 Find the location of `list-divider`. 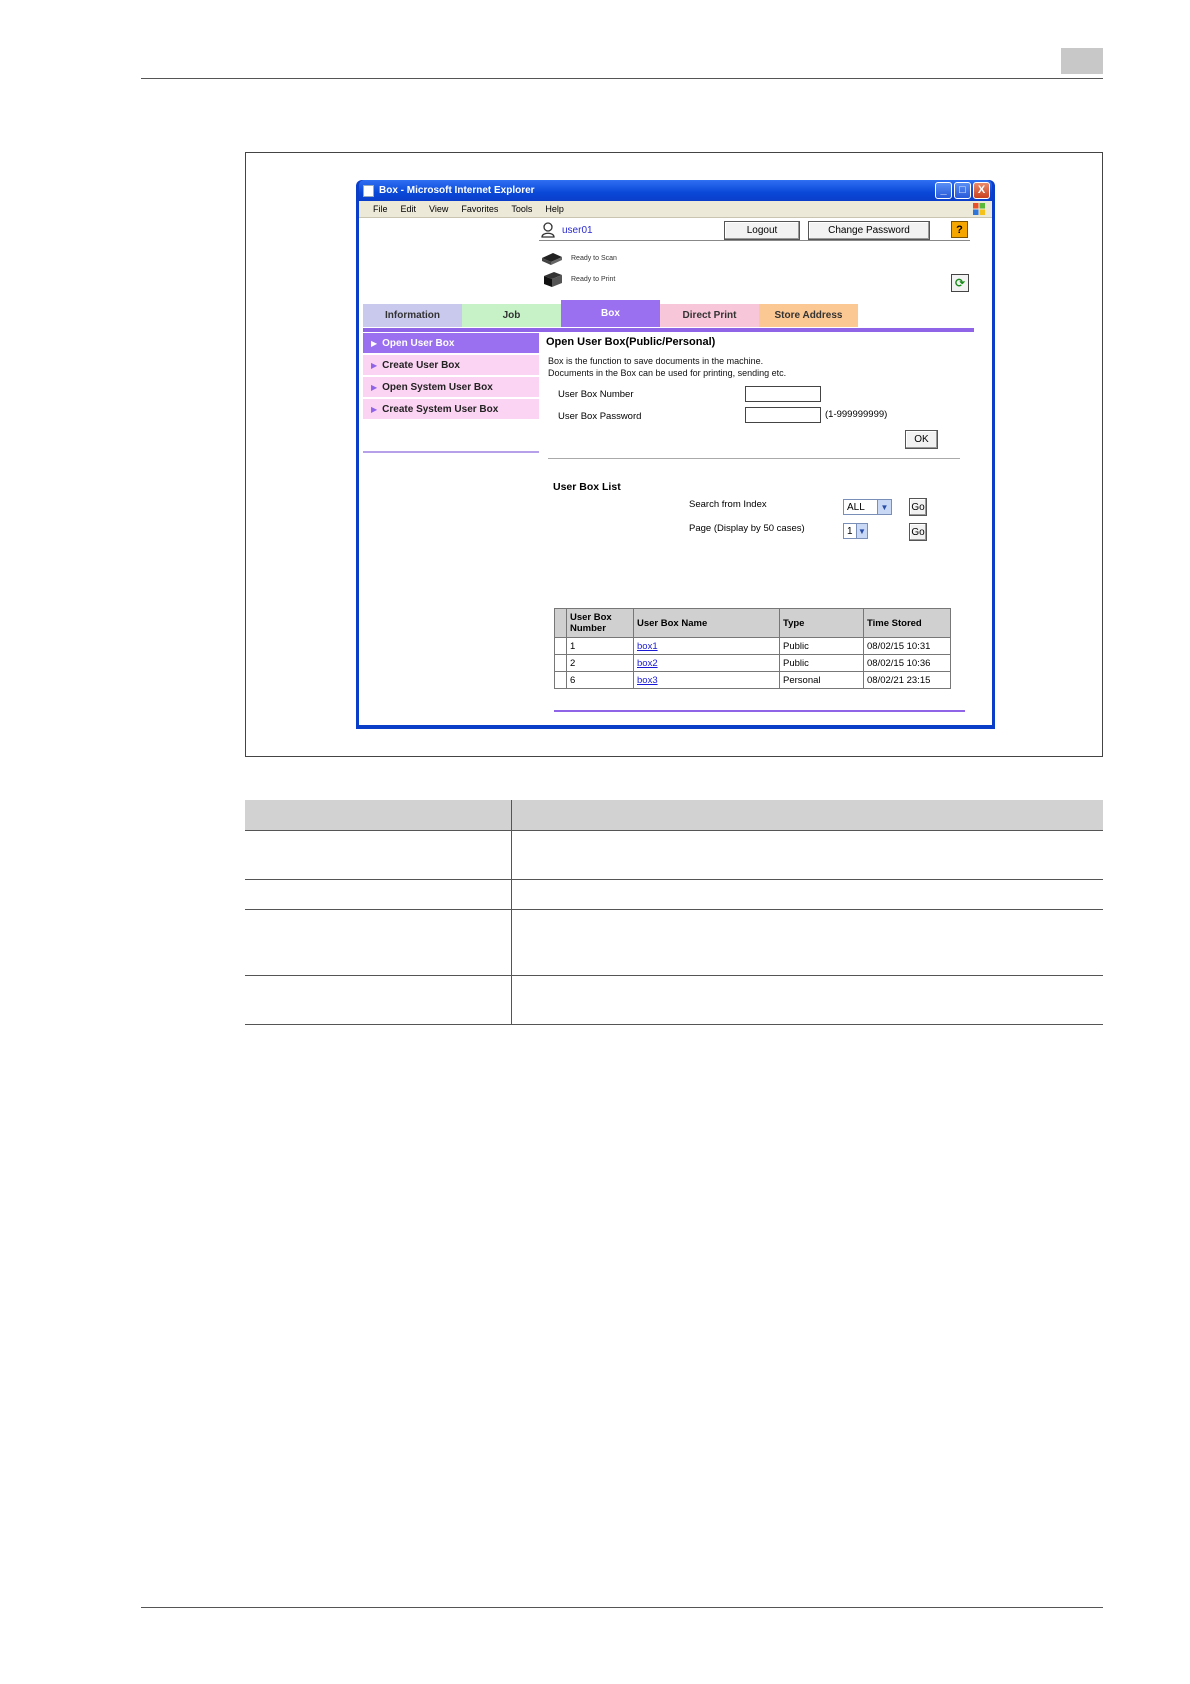

list-divider is located at coordinates (759, 711).